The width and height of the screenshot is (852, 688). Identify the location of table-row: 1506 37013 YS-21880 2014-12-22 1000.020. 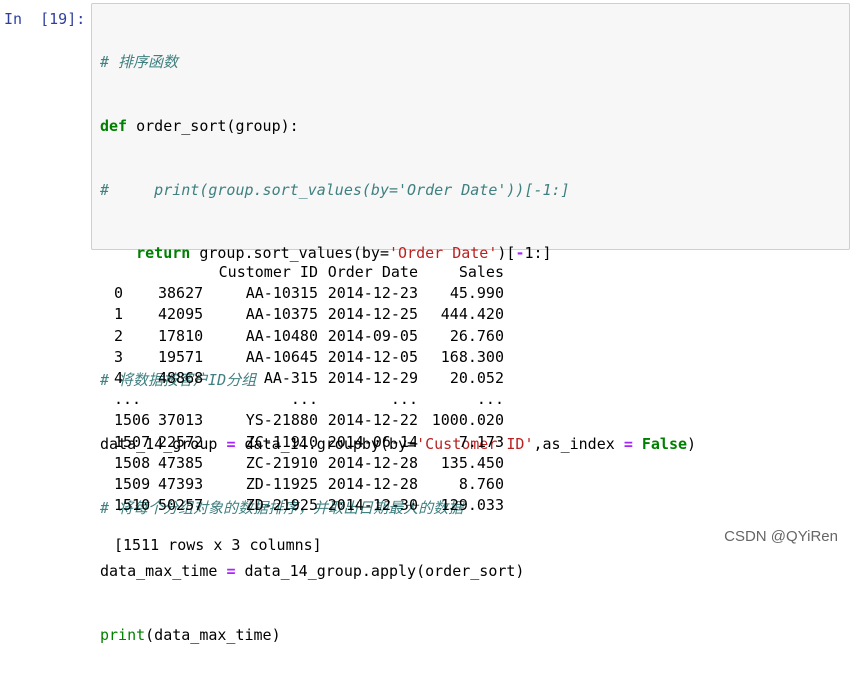
(308, 420).